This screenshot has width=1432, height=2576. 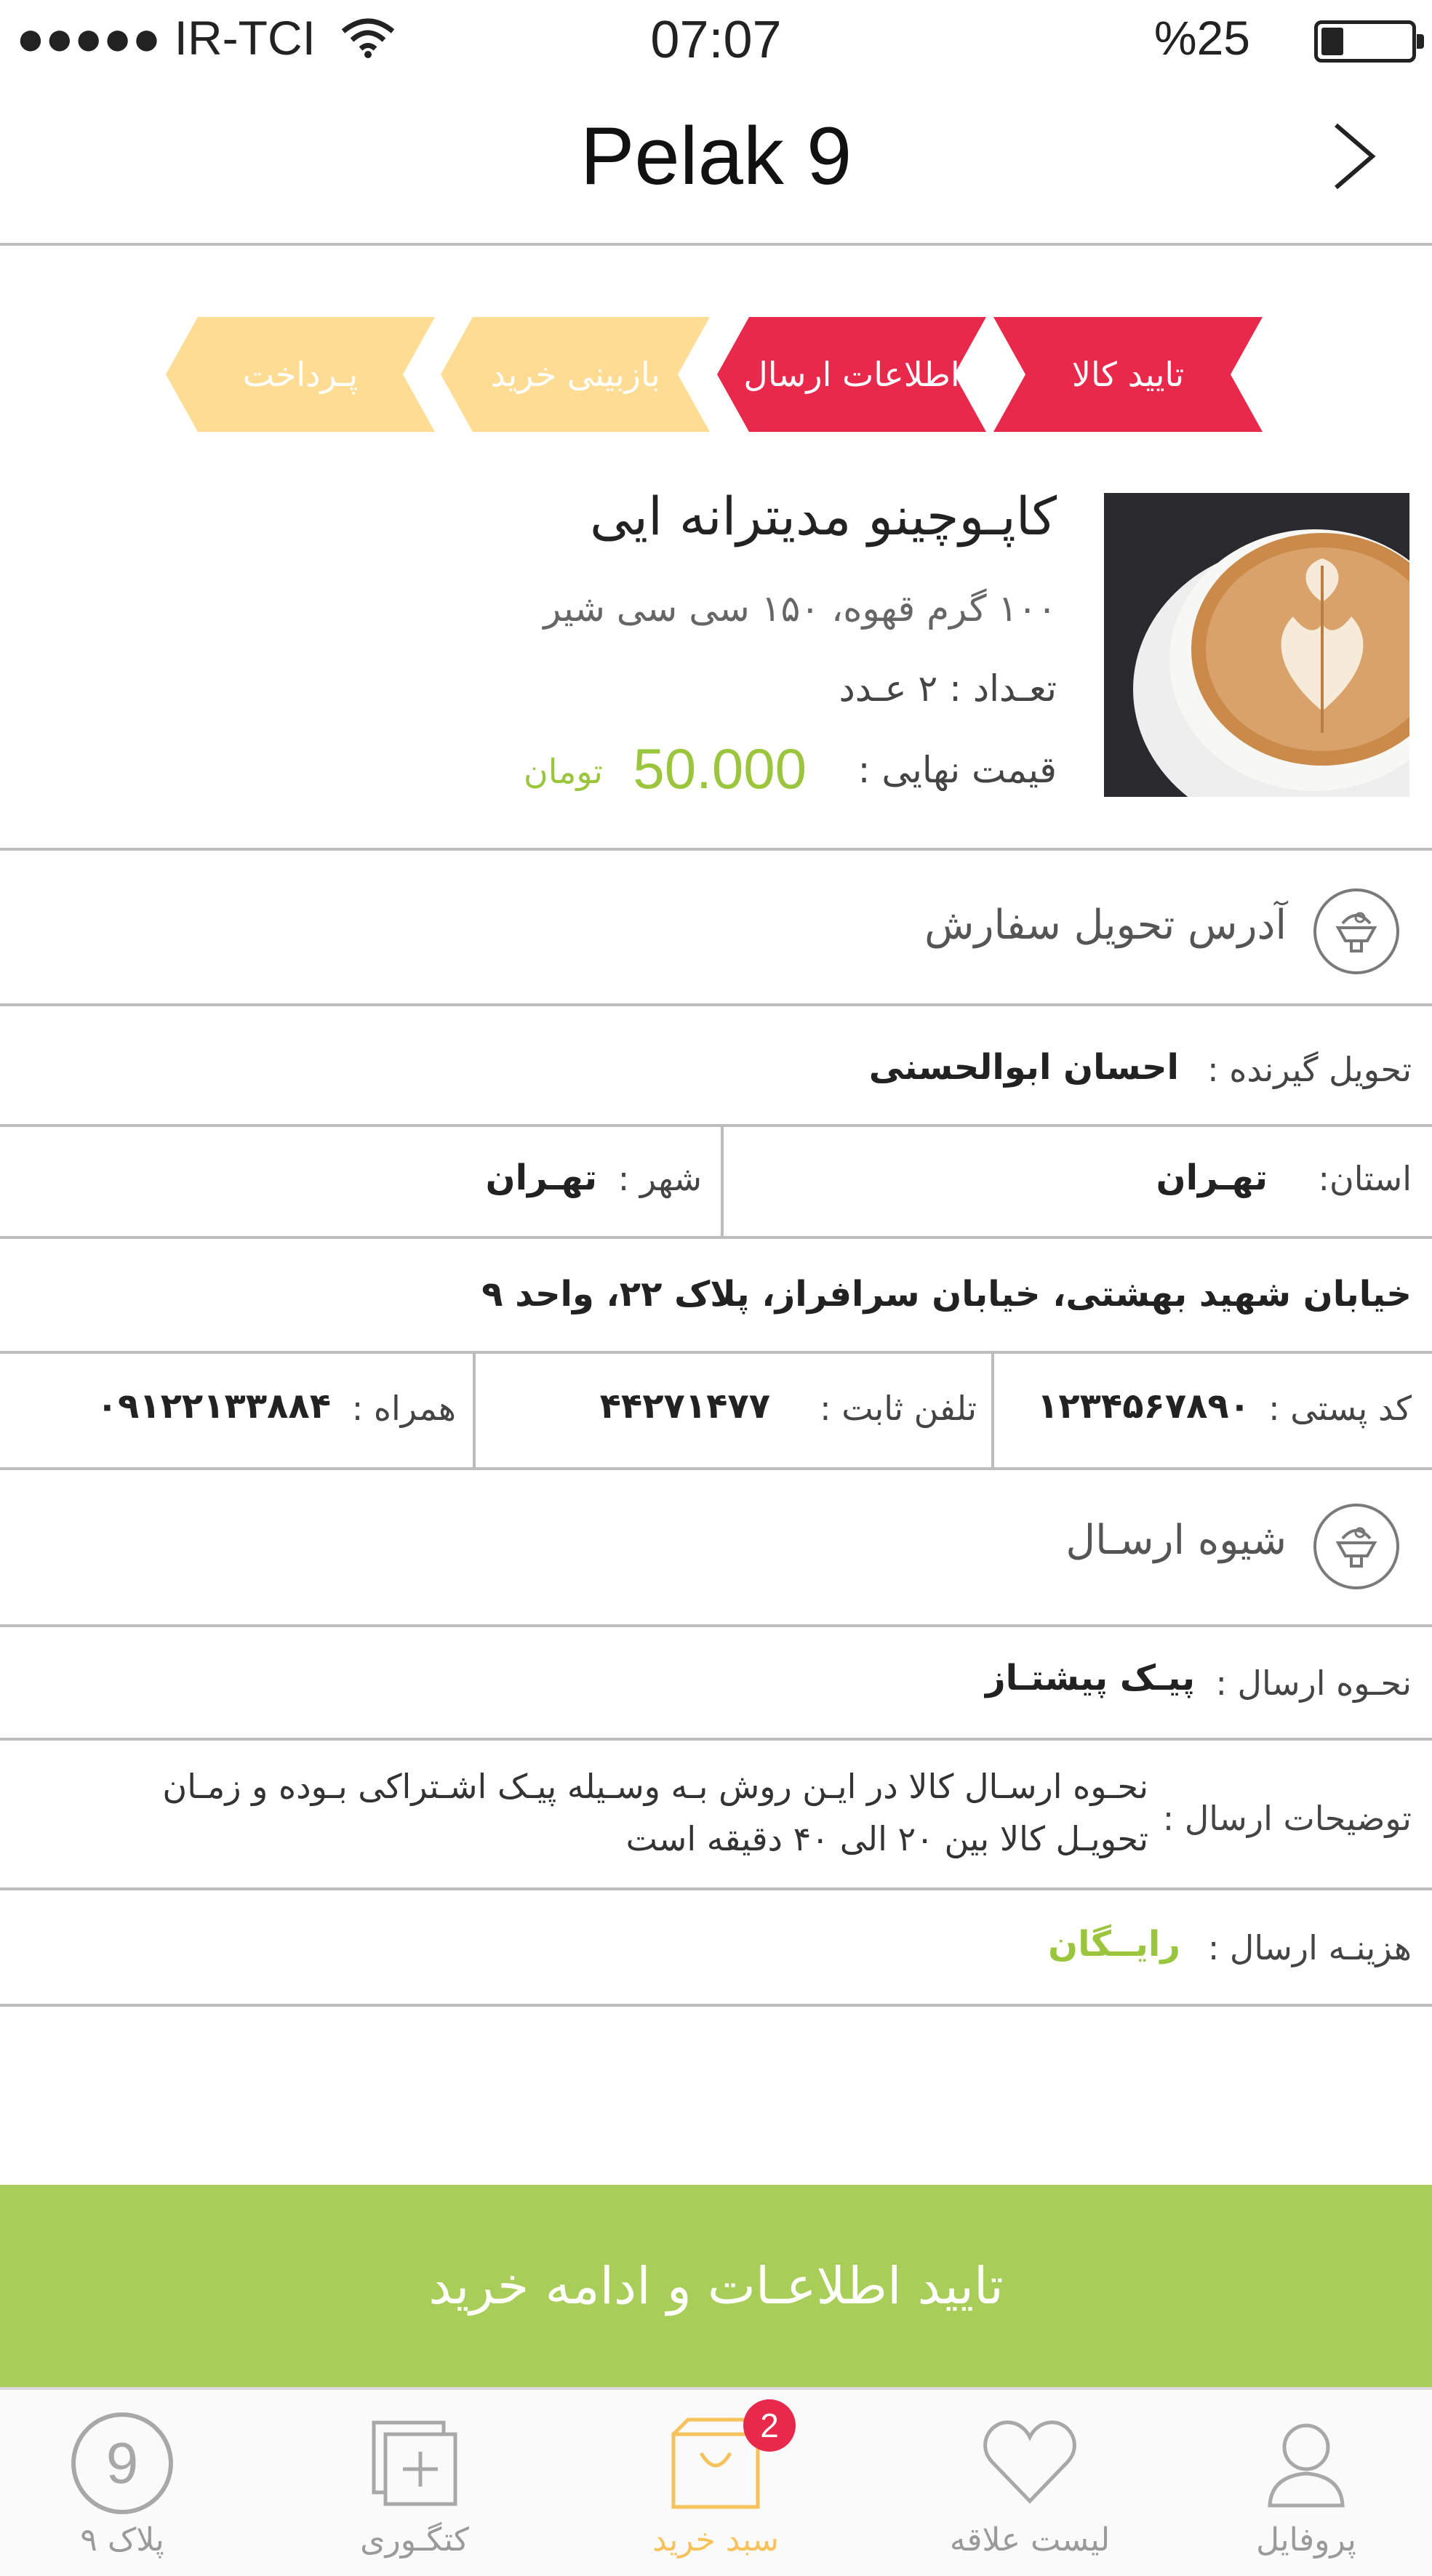 I want to click on shipping-method-value: پیـک پیشتـاز, so click(x=1090, y=1678).